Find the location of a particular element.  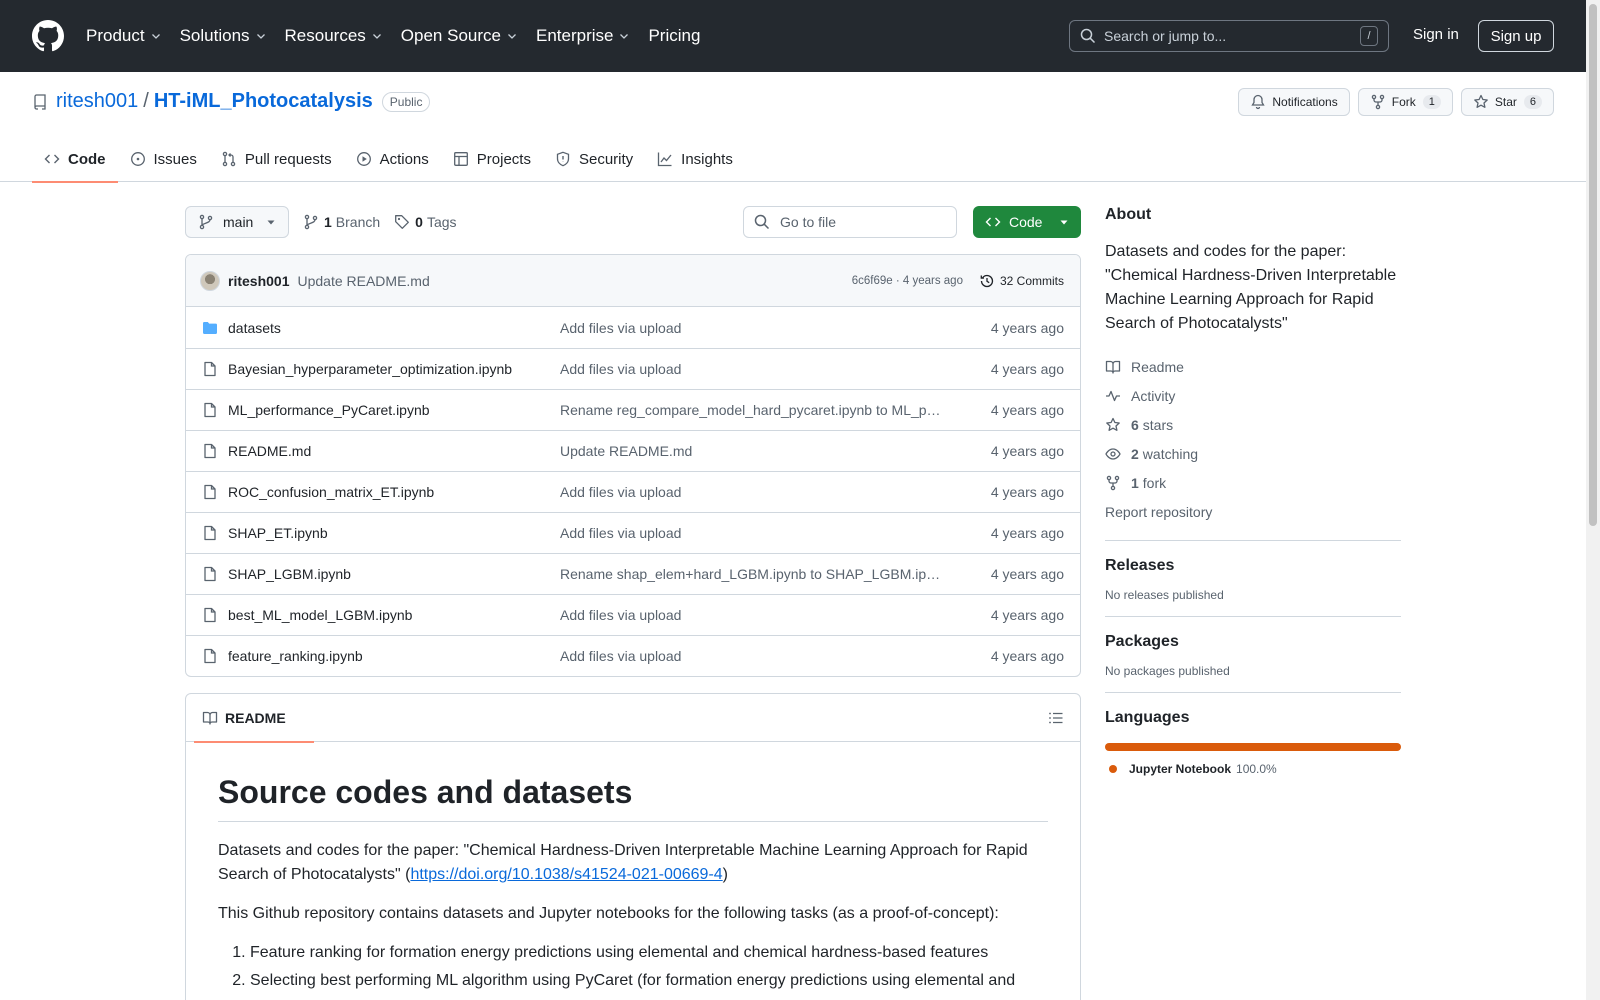

commit-sha-time: 6c6f69e · 4 years ago is located at coordinates (907, 281).